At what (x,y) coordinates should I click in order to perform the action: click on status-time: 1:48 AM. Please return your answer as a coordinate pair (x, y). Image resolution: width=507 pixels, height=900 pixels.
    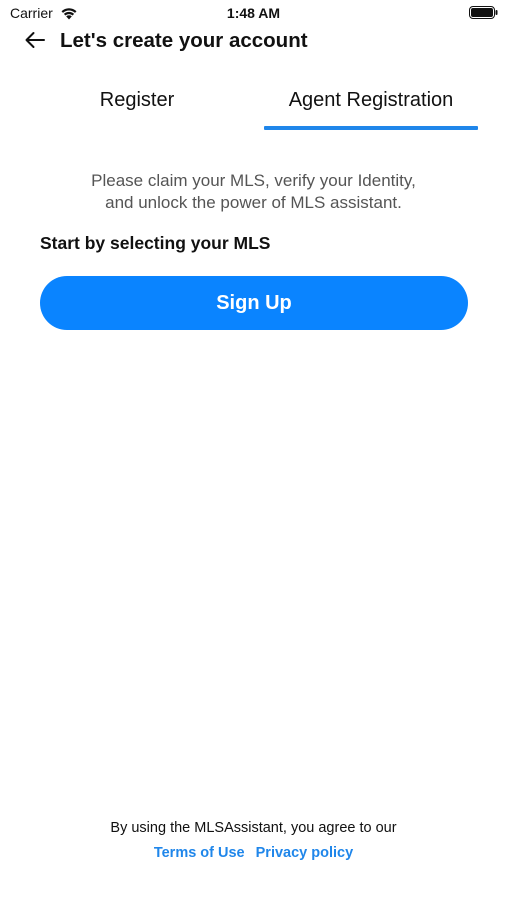
    Looking at the image, I should click on (253, 13).